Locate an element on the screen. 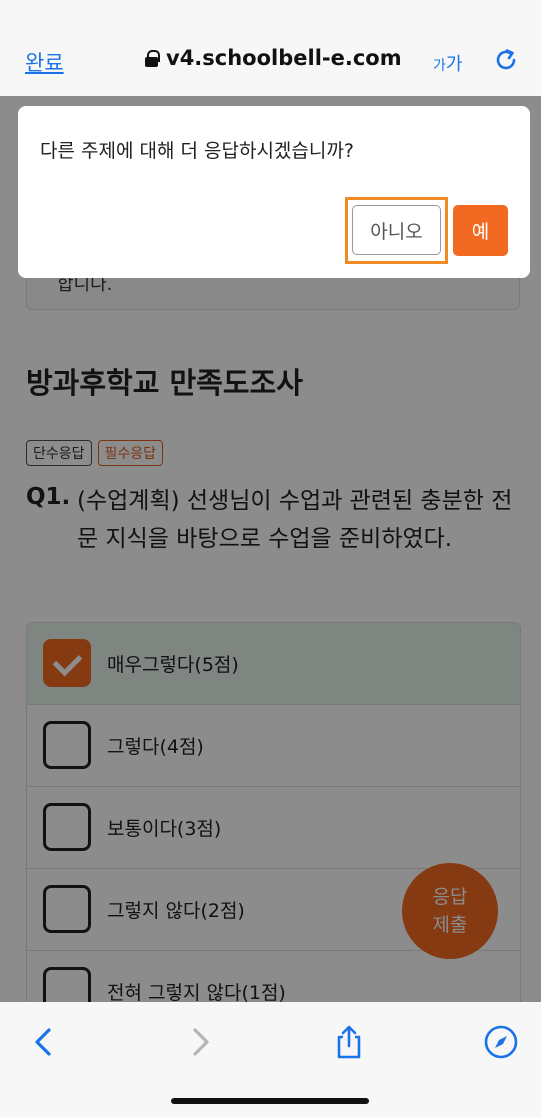 The image size is (541, 1117). yes-button: 예 is located at coordinates (480, 230).